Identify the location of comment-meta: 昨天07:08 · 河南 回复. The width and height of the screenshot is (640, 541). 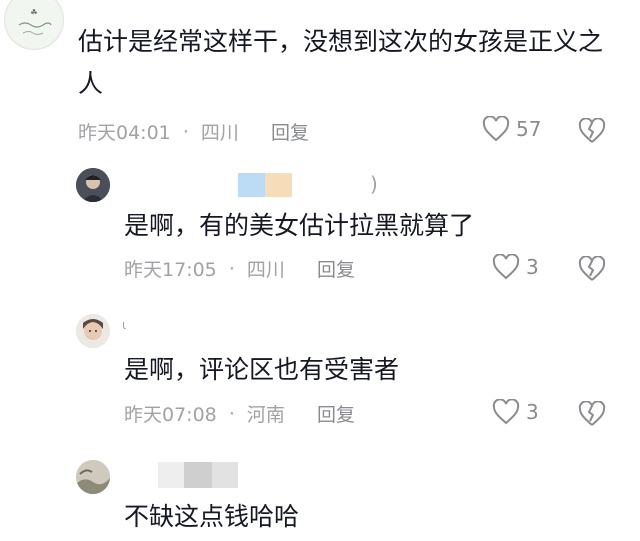
(239, 413).